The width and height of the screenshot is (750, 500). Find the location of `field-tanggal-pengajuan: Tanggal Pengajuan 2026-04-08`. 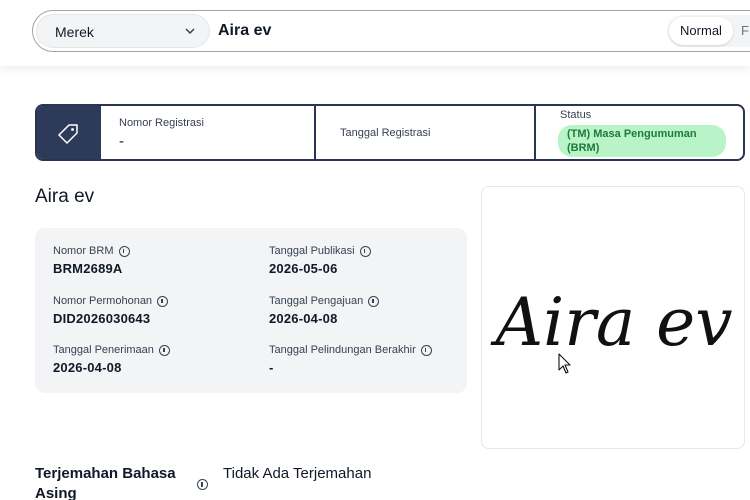

field-tanggal-pengajuan: Tanggal Pengajuan 2026-04-08 is located at coordinates (324, 310).